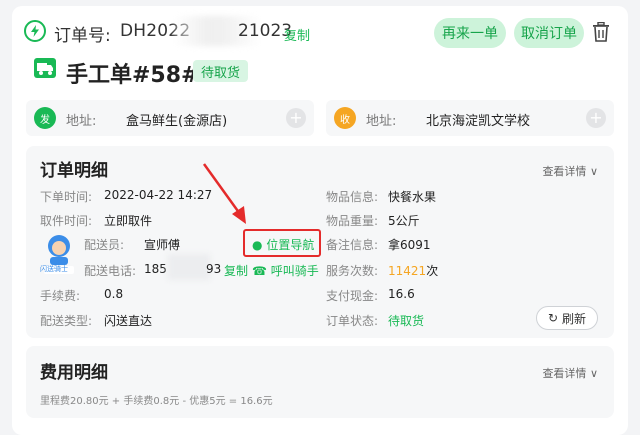 This screenshot has height=435, width=640. What do you see at coordinates (128, 321) in the screenshot?
I see `delivery-type-value: 闪送直达` at bounding box center [128, 321].